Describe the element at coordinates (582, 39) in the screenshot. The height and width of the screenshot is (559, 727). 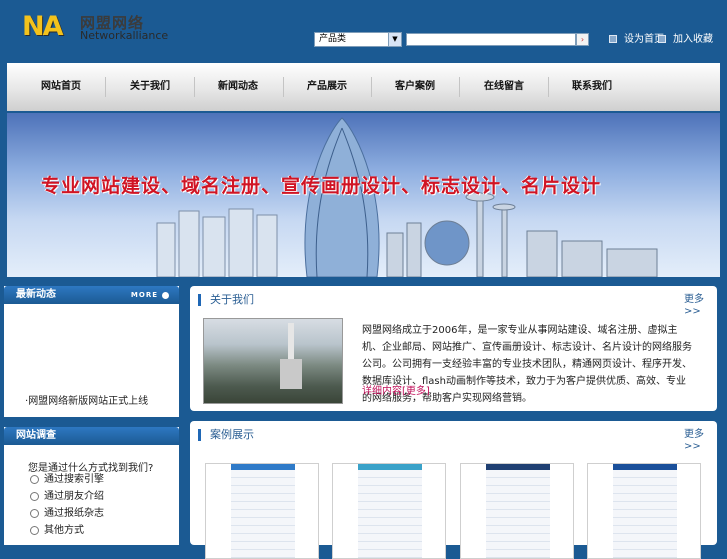
I see `search-button: ›` at that location.